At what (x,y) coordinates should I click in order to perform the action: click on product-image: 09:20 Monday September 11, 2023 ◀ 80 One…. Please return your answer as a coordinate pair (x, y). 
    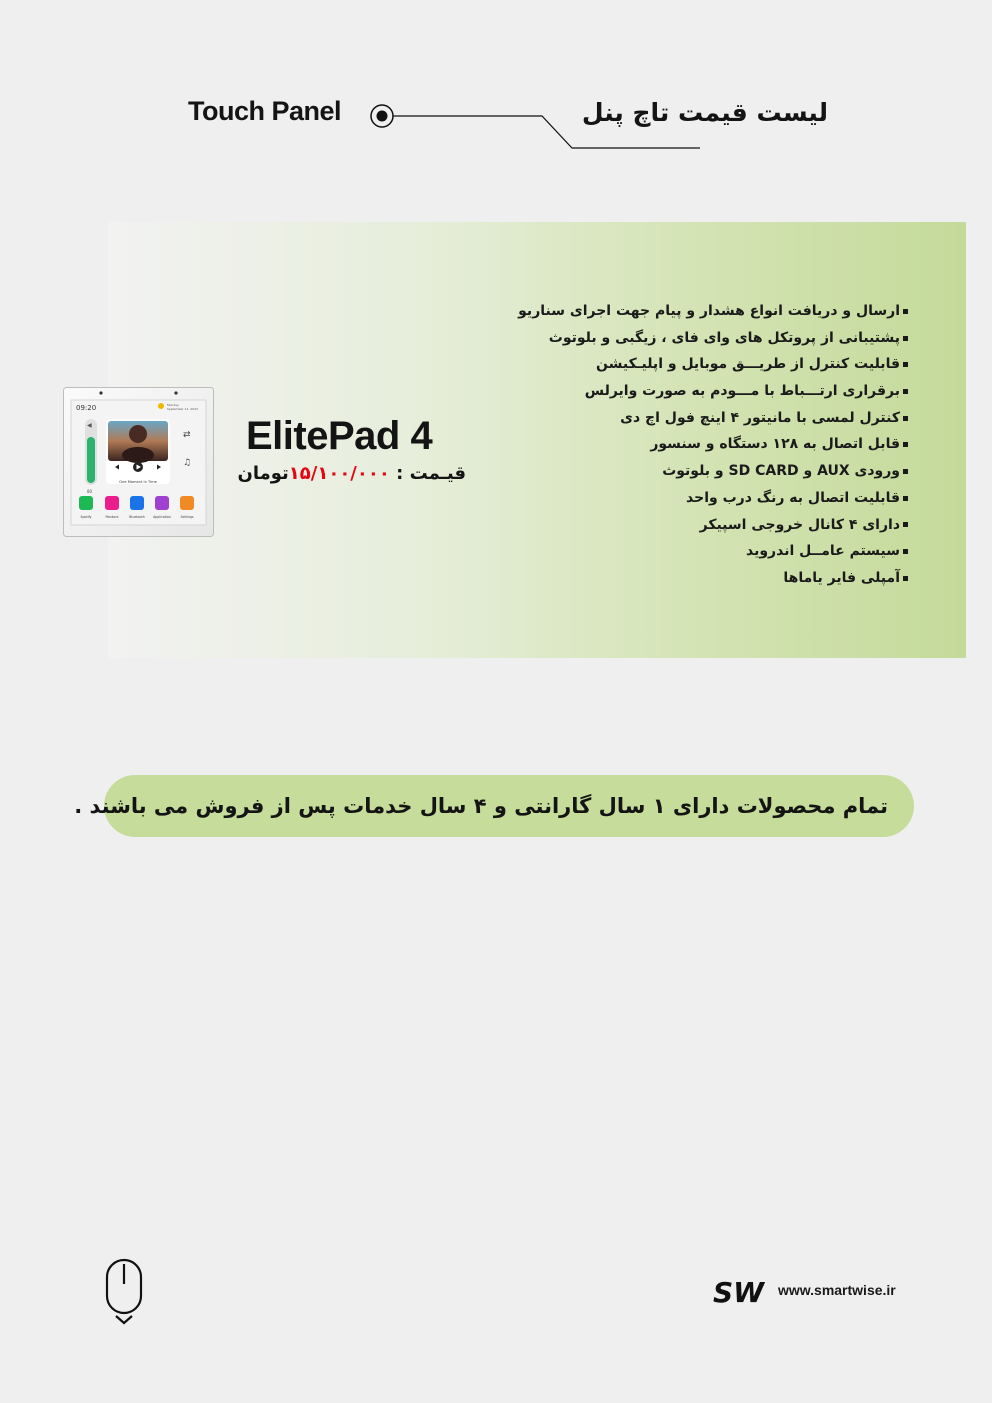
    Looking at the image, I should click on (138, 462).